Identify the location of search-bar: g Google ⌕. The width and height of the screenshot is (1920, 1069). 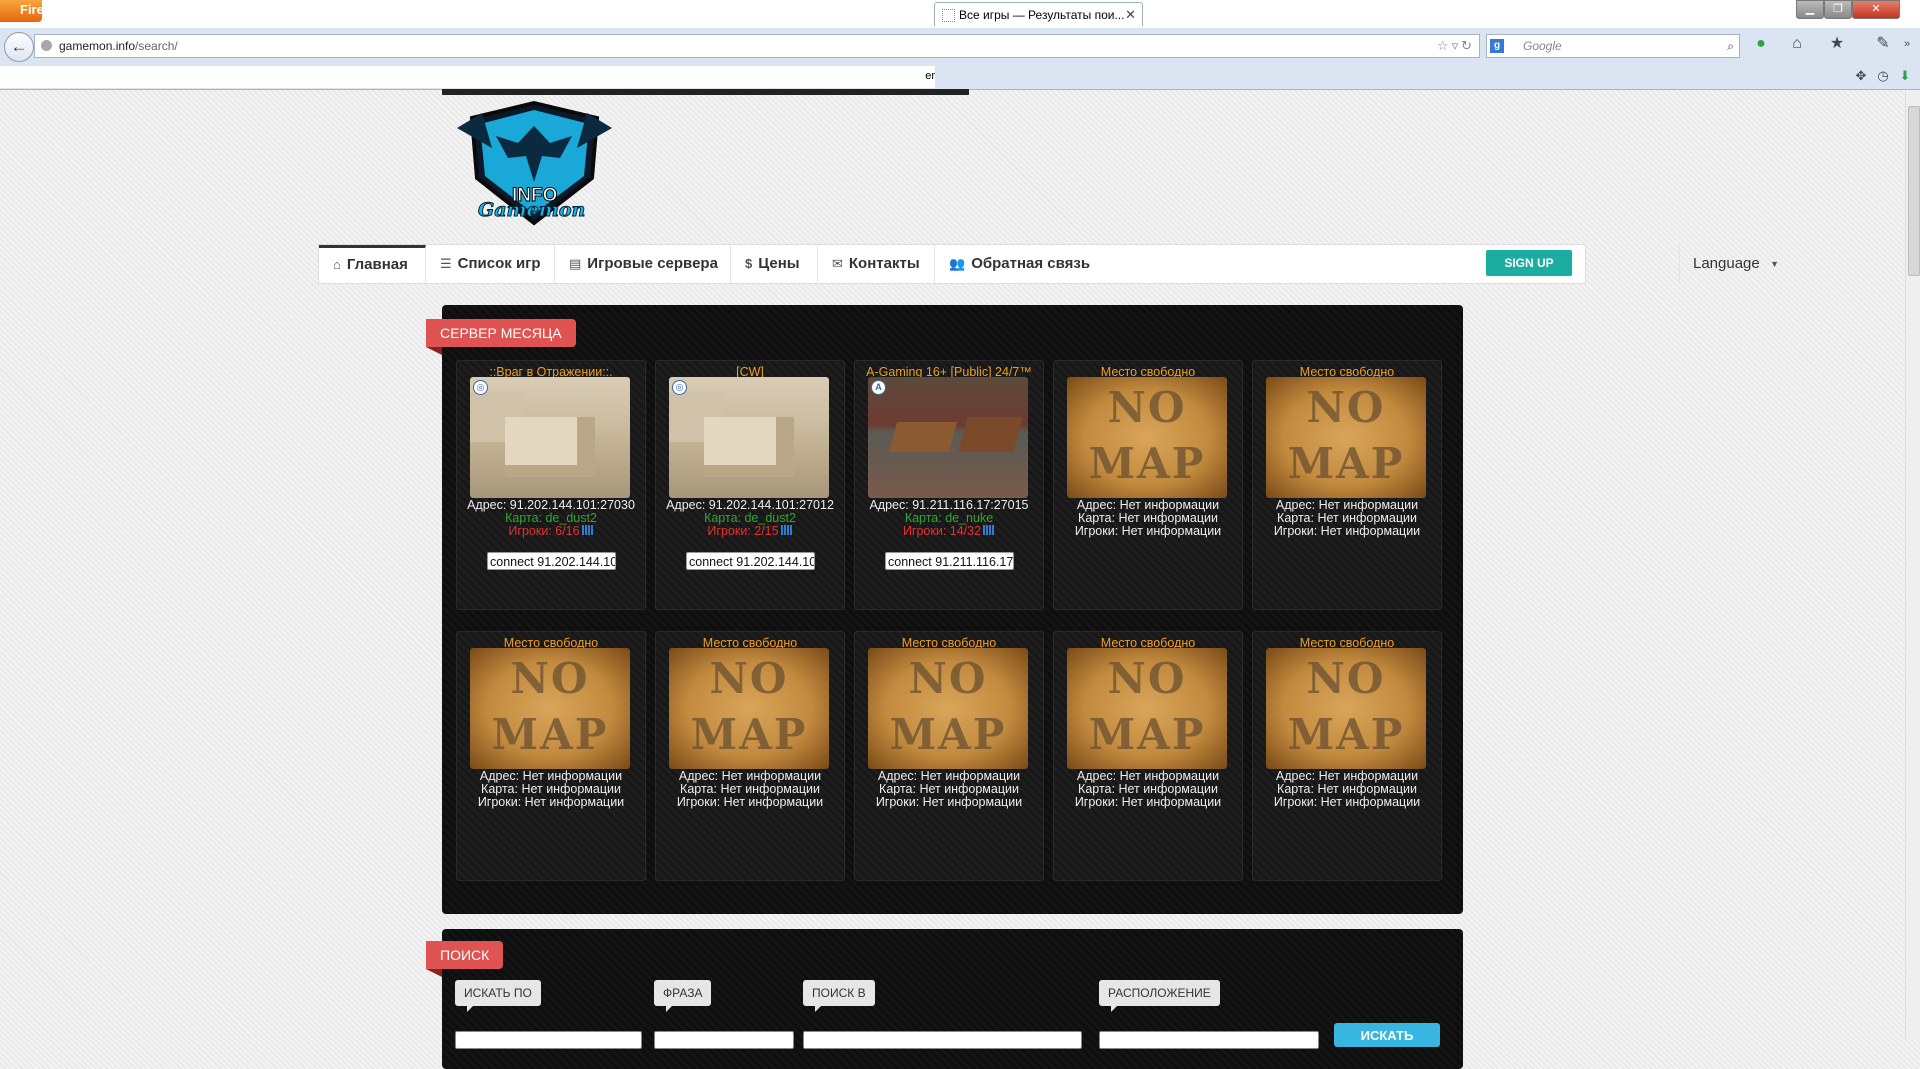
(1613, 46).